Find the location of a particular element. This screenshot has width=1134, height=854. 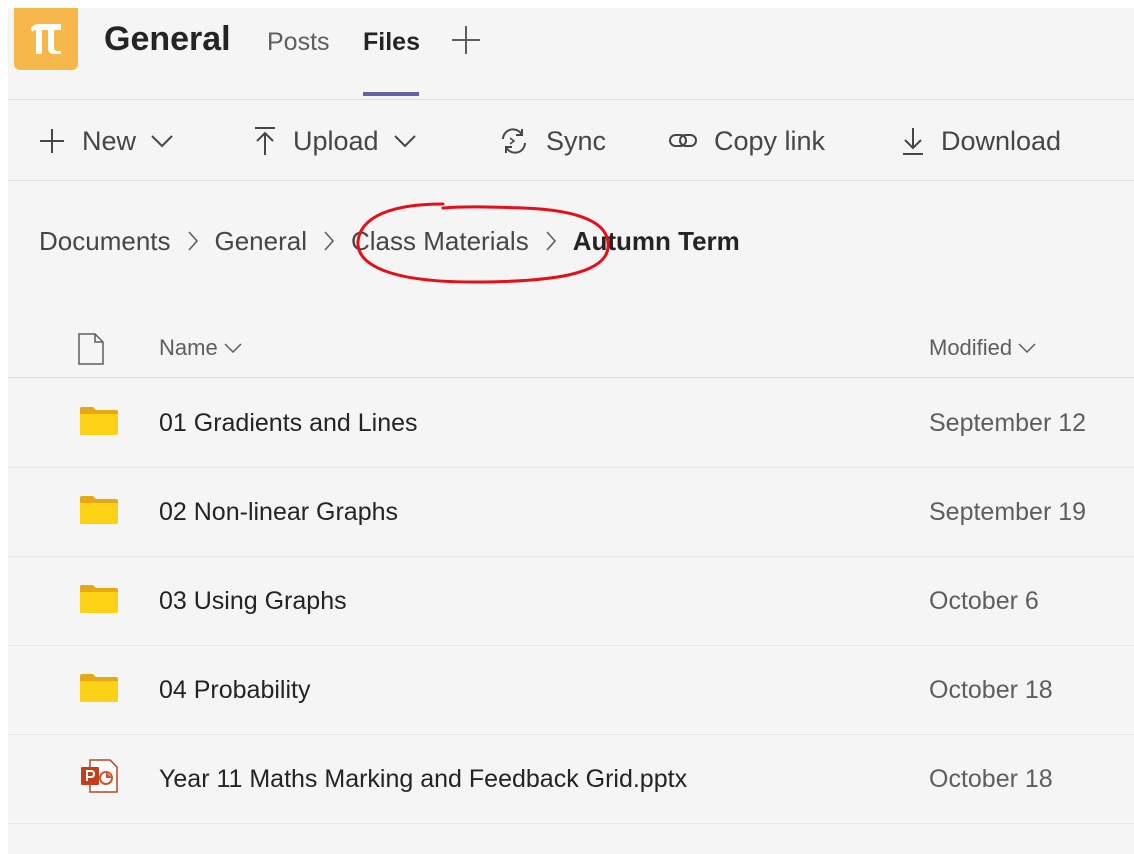

modified-column-header: Modified is located at coordinates (982, 348).